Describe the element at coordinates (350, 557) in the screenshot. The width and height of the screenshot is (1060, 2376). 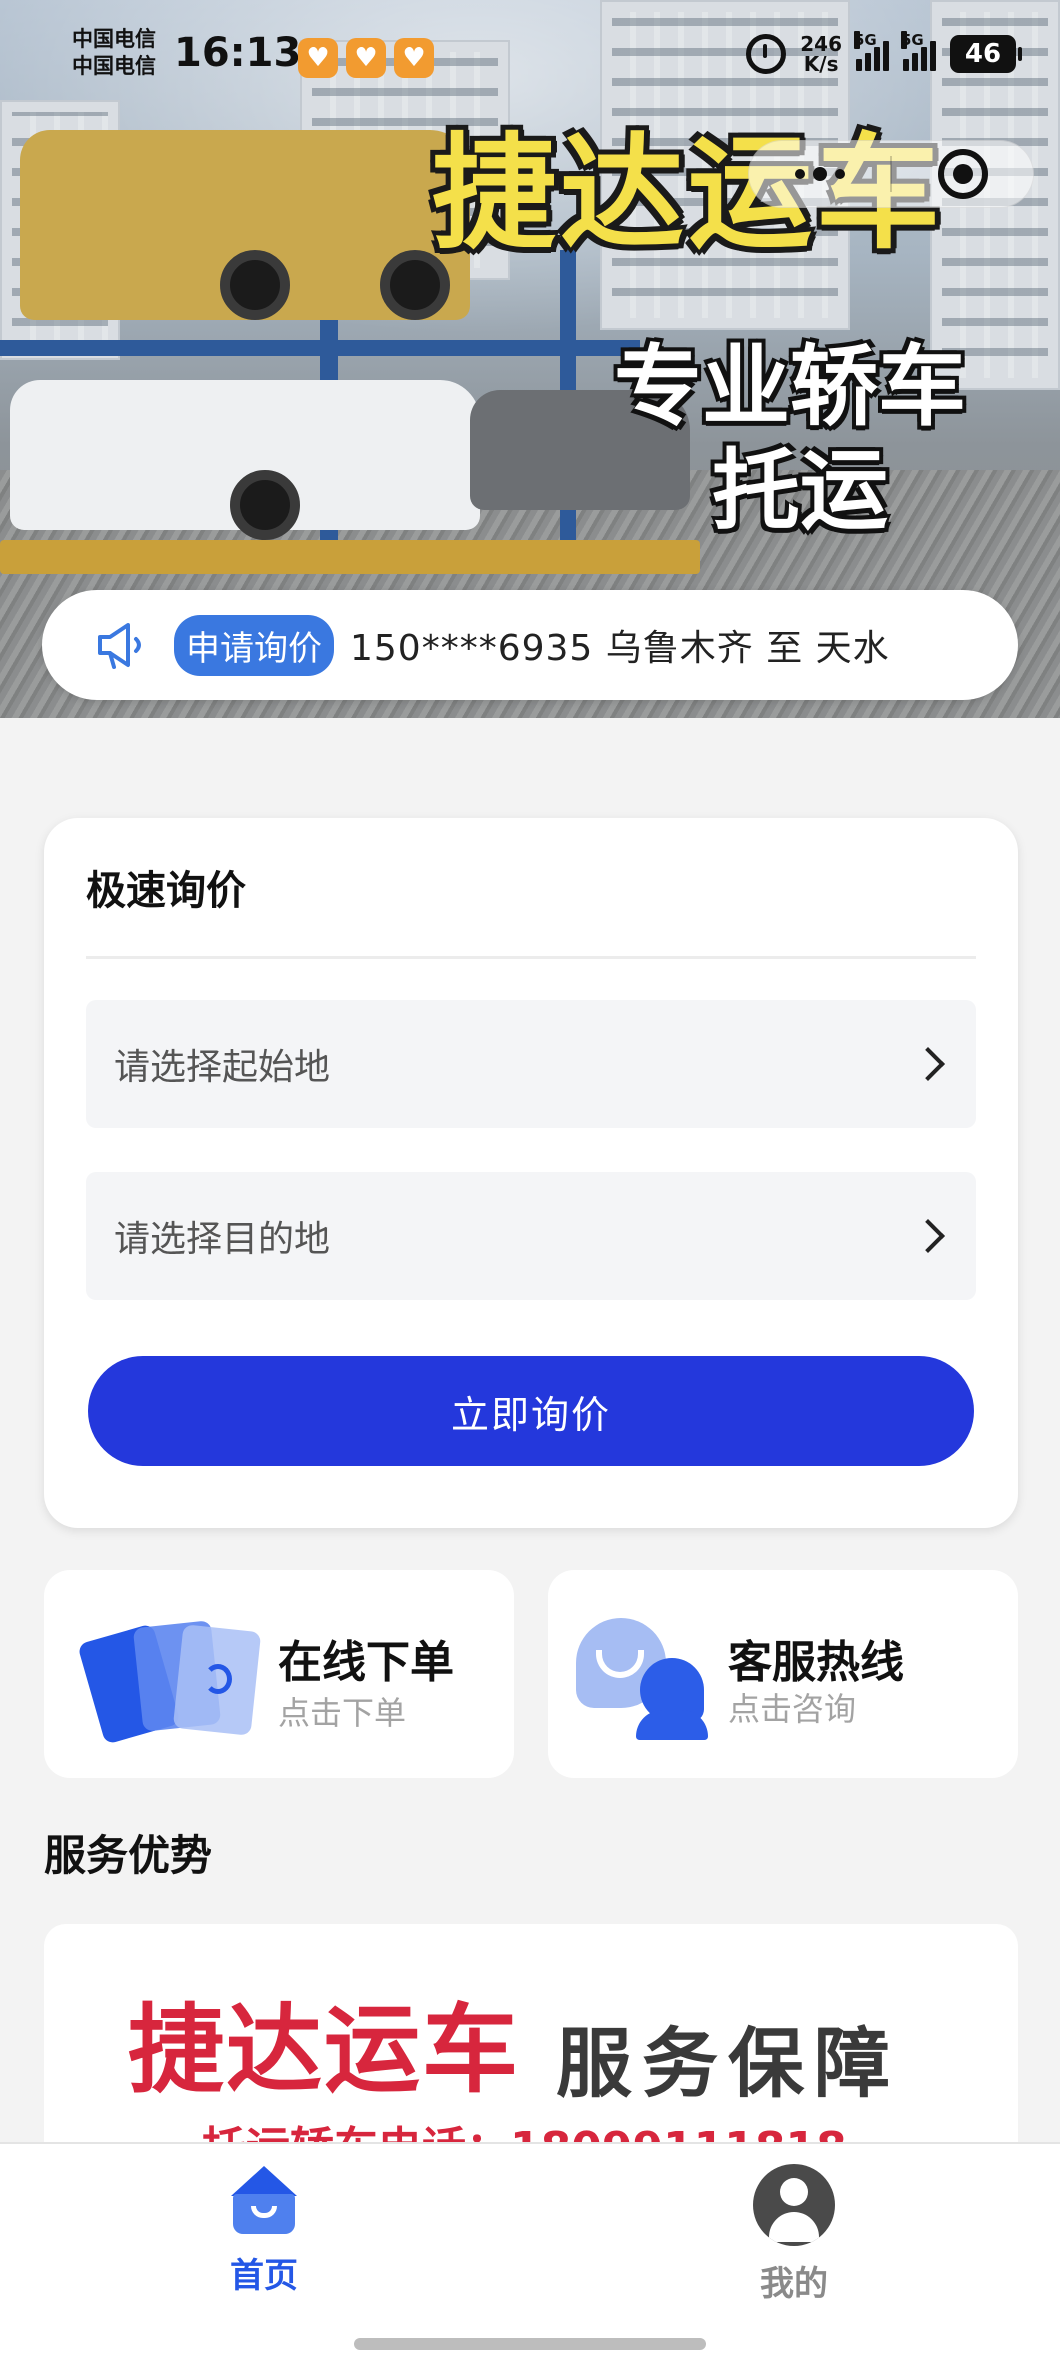
I see `hero-truck-base` at that location.